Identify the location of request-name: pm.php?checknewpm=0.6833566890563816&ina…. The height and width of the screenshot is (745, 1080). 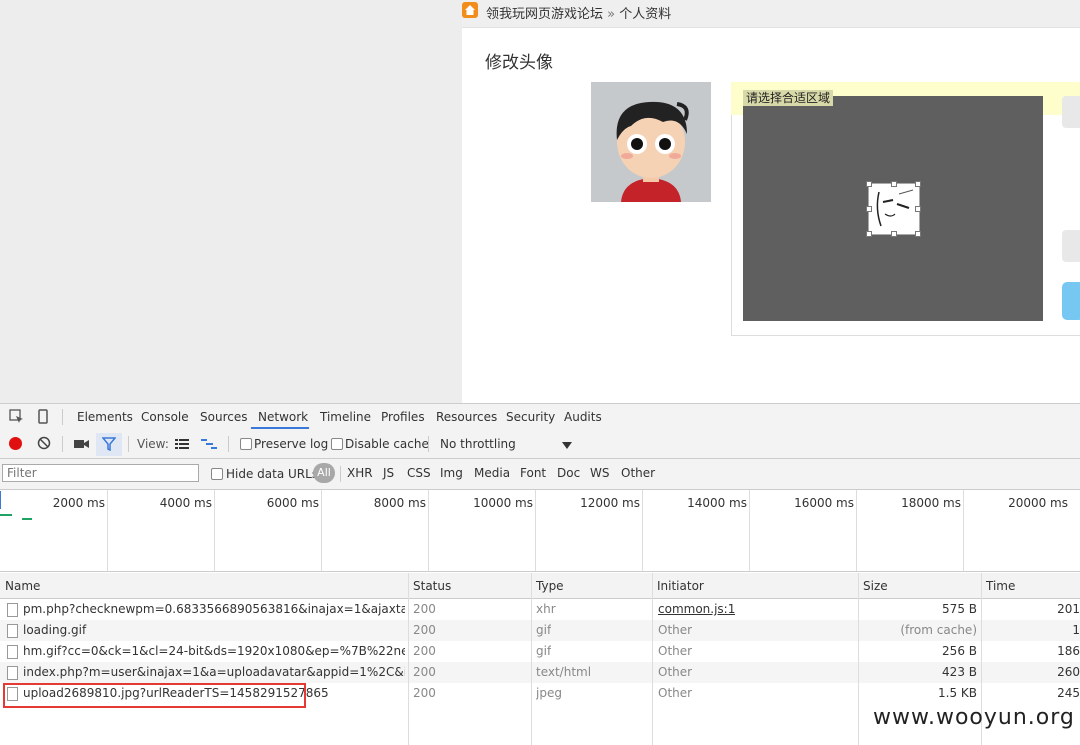
(214, 609).